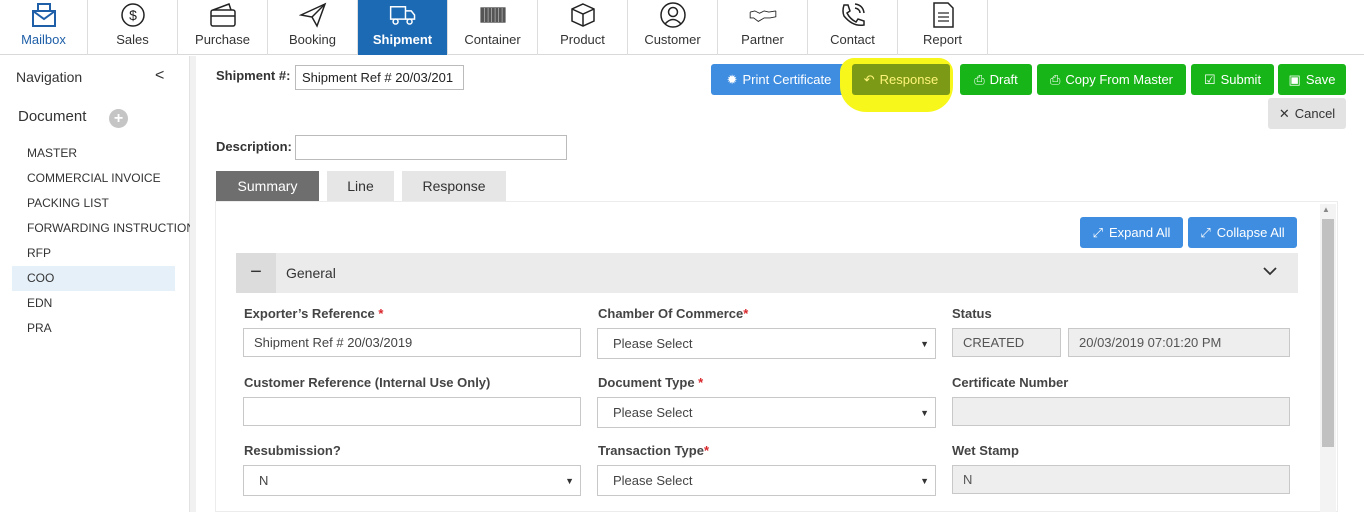  I want to click on document-type-label: Document Type *, so click(650, 382).